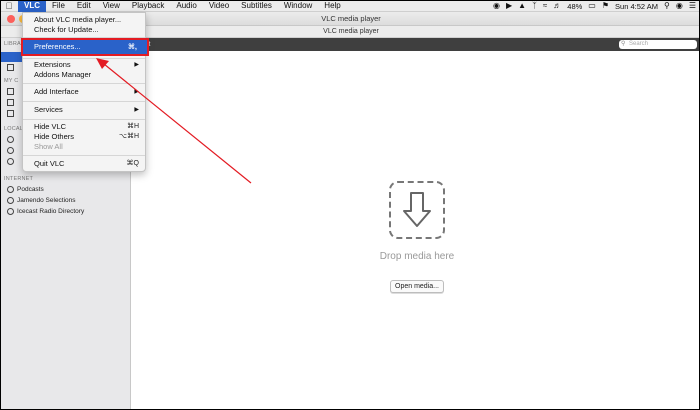 The height and width of the screenshot is (410, 700). What do you see at coordinates (49, 163) in the screenshot?
I see `menu-item-label: Quit VLC` at bounding box center [49, 163].